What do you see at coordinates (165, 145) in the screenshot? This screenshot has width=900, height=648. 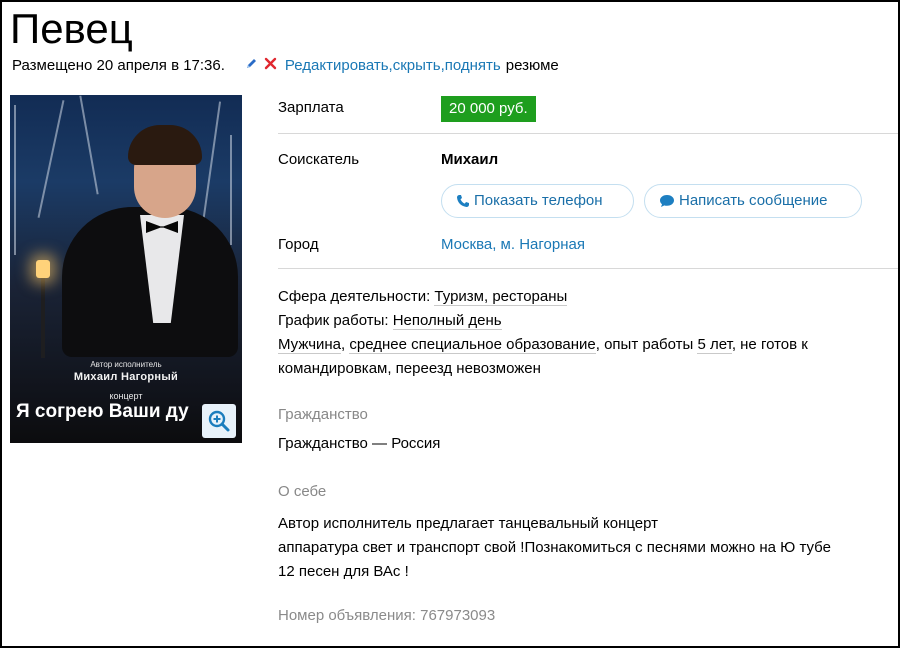 I see `person-hair` at bounding box center [165, 145].